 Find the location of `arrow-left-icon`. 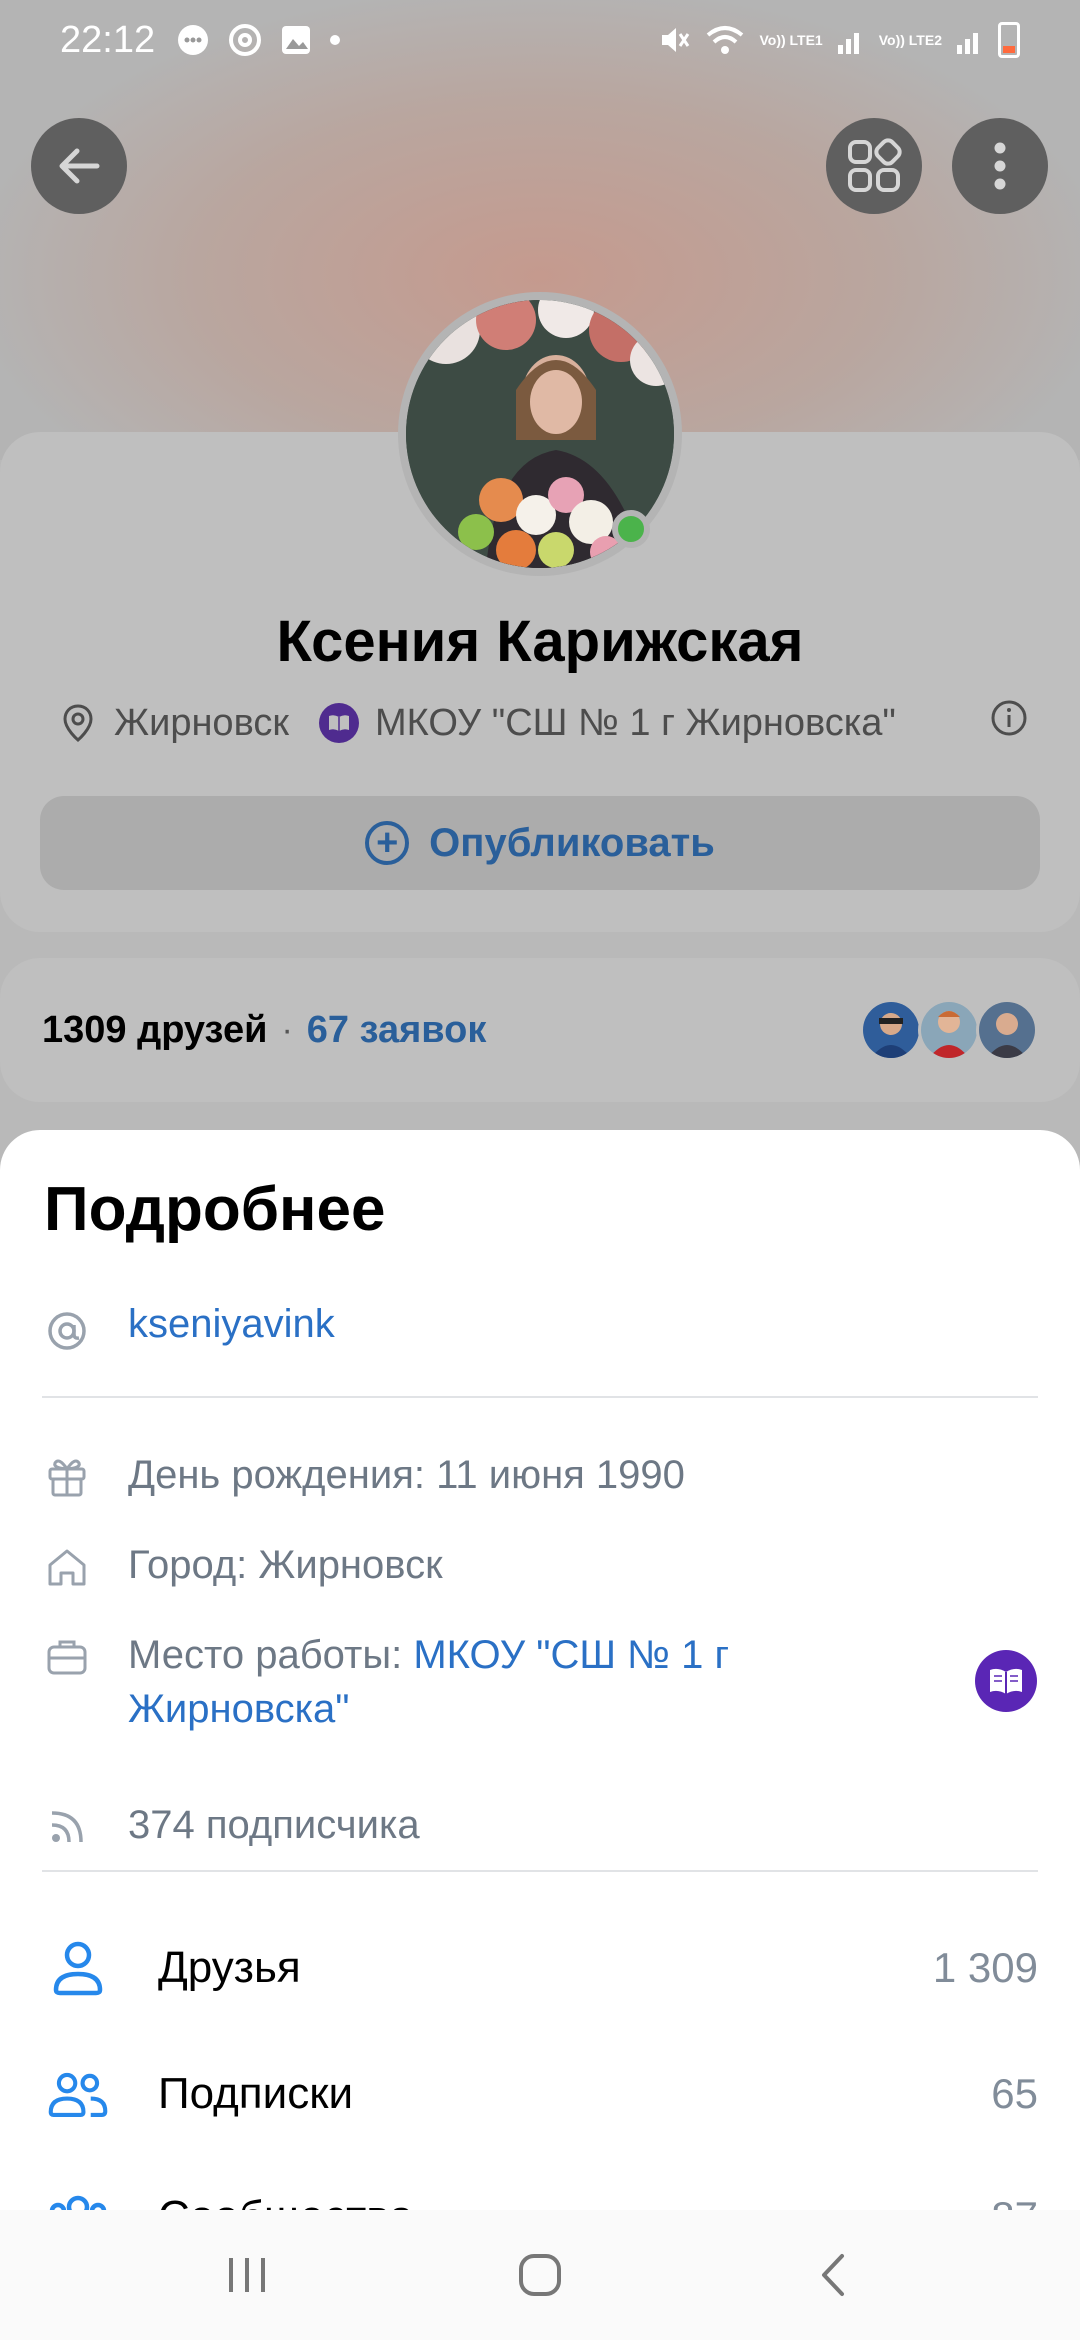

arrow-left-icon is located at coordinates (79, 166).